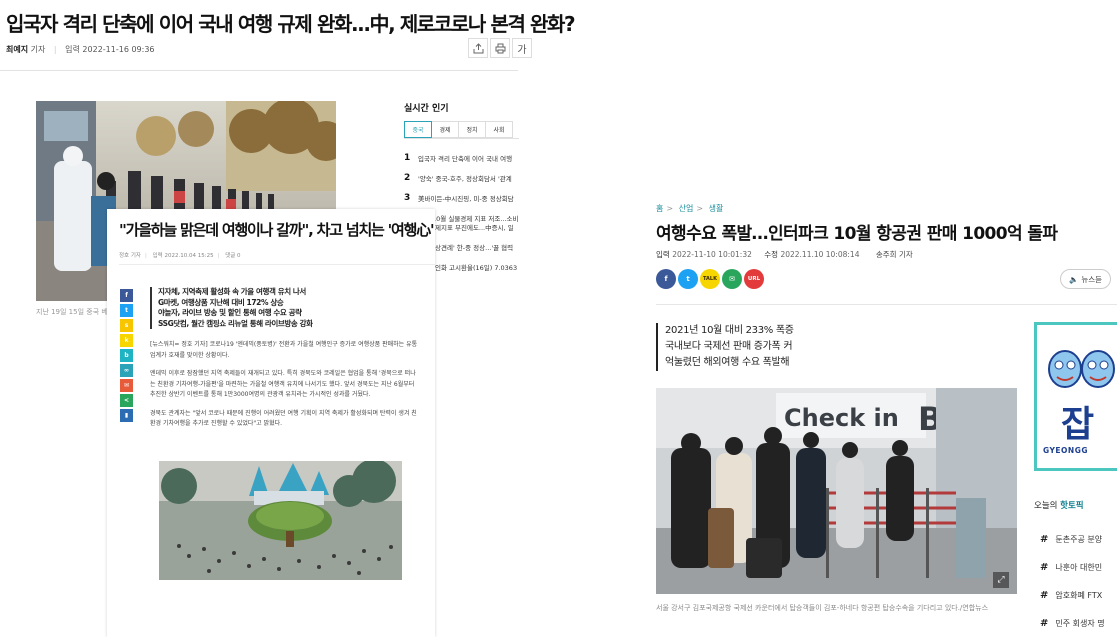 The height and width of the screenshot is (637, 1117). I want to click on reporter-name: 최예지, so click(17, 49).